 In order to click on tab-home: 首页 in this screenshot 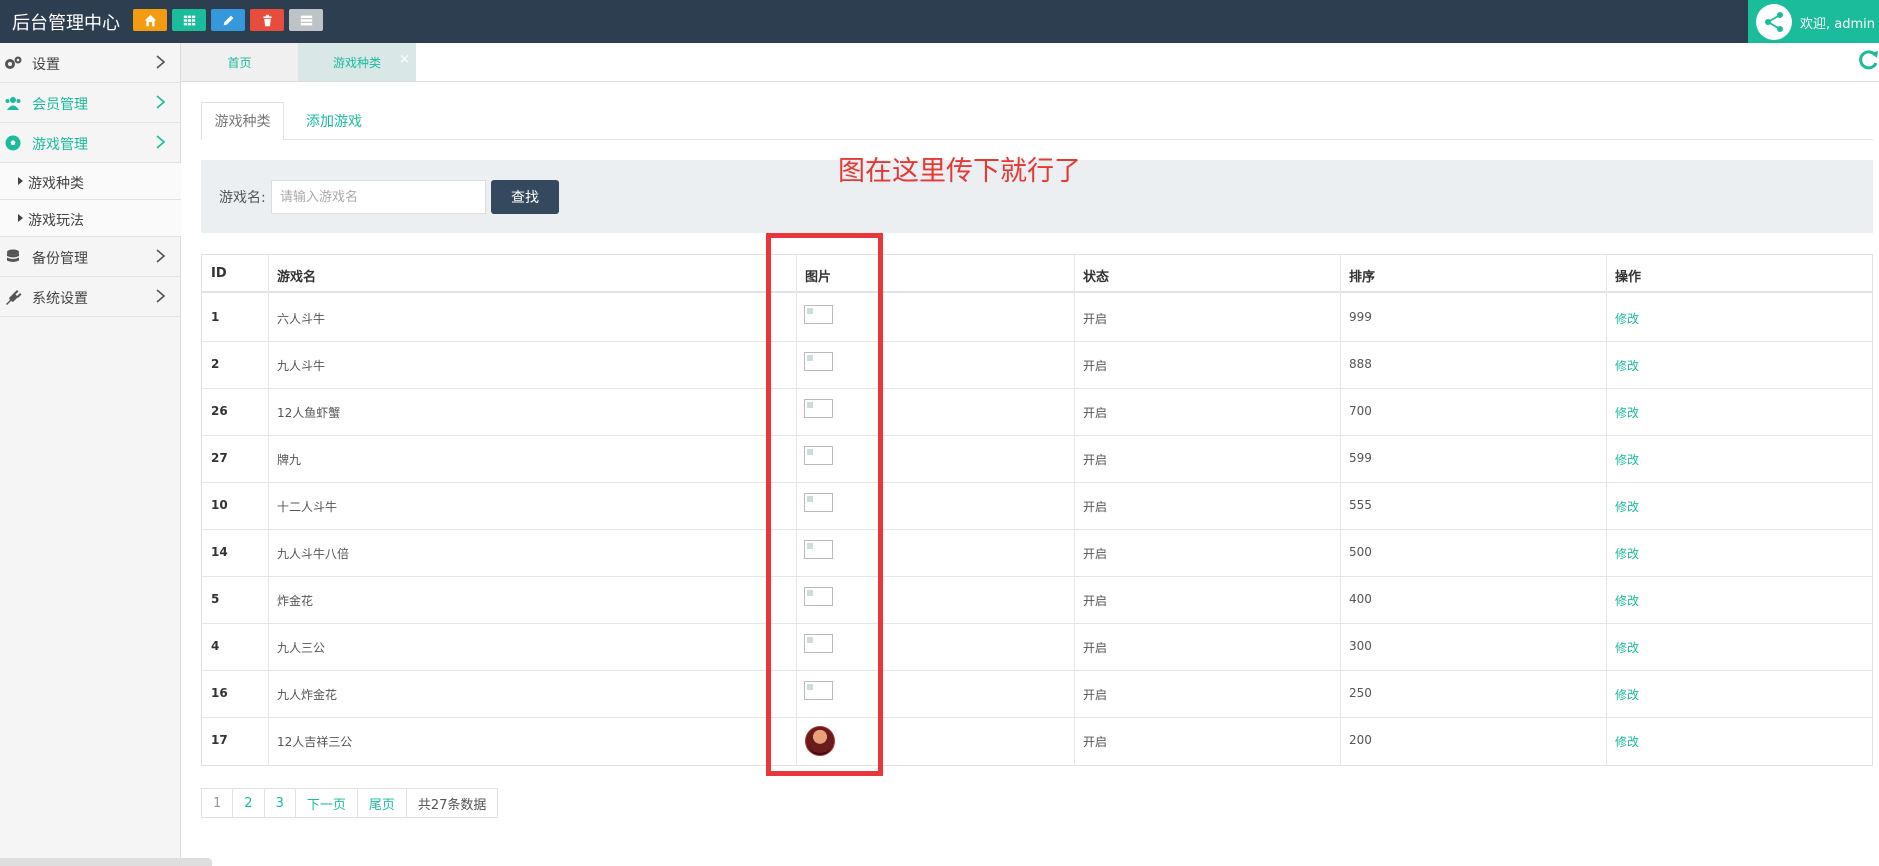, I will do `click(239, 62)`.